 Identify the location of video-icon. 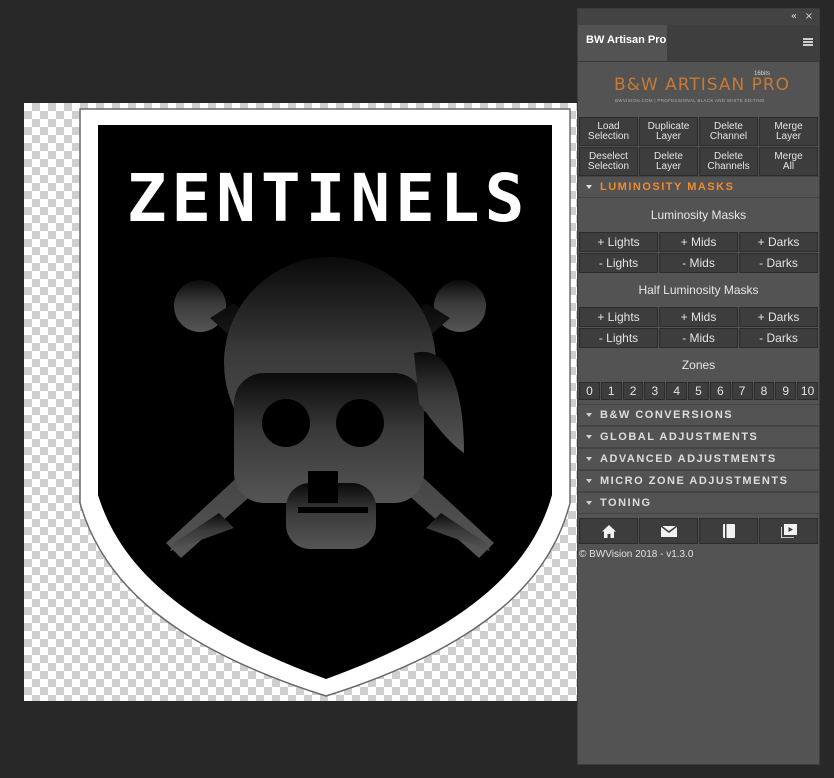
(788, 531).